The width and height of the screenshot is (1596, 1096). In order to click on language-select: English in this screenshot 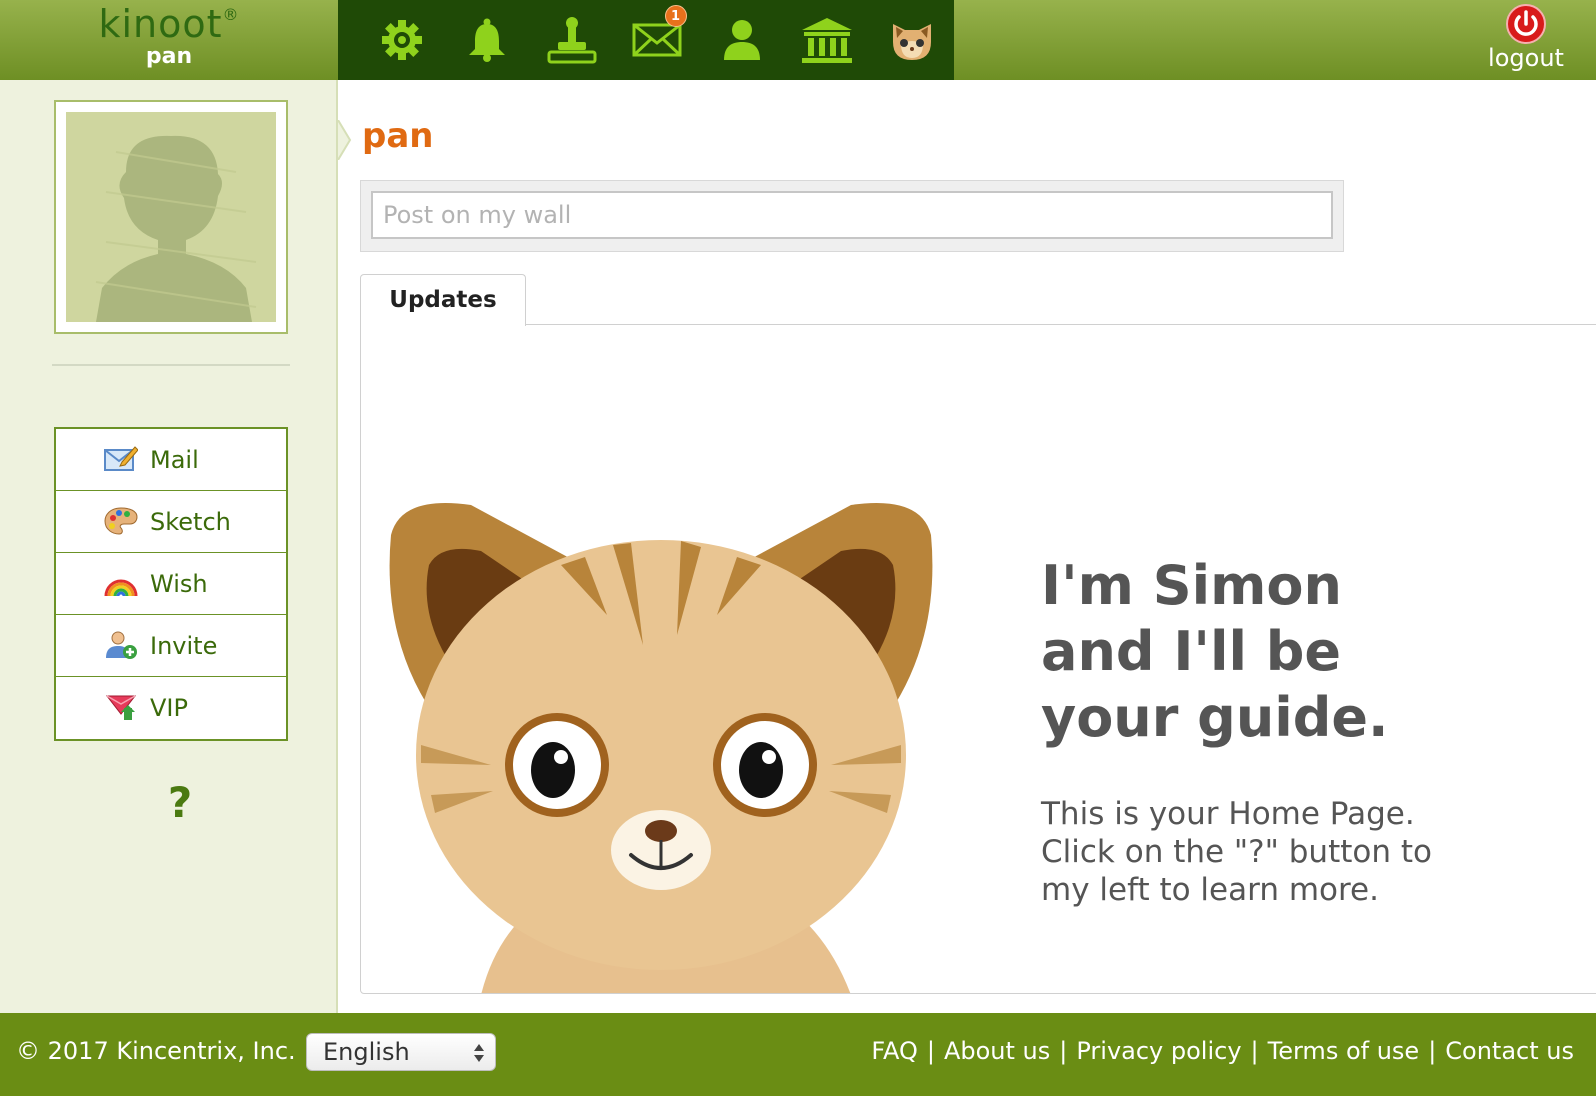, I will do `click(401, 1052)`.